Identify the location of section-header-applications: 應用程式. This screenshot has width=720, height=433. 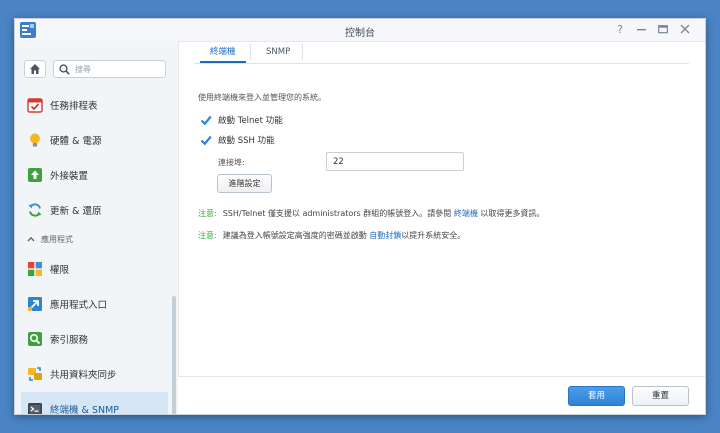
(50, 239).